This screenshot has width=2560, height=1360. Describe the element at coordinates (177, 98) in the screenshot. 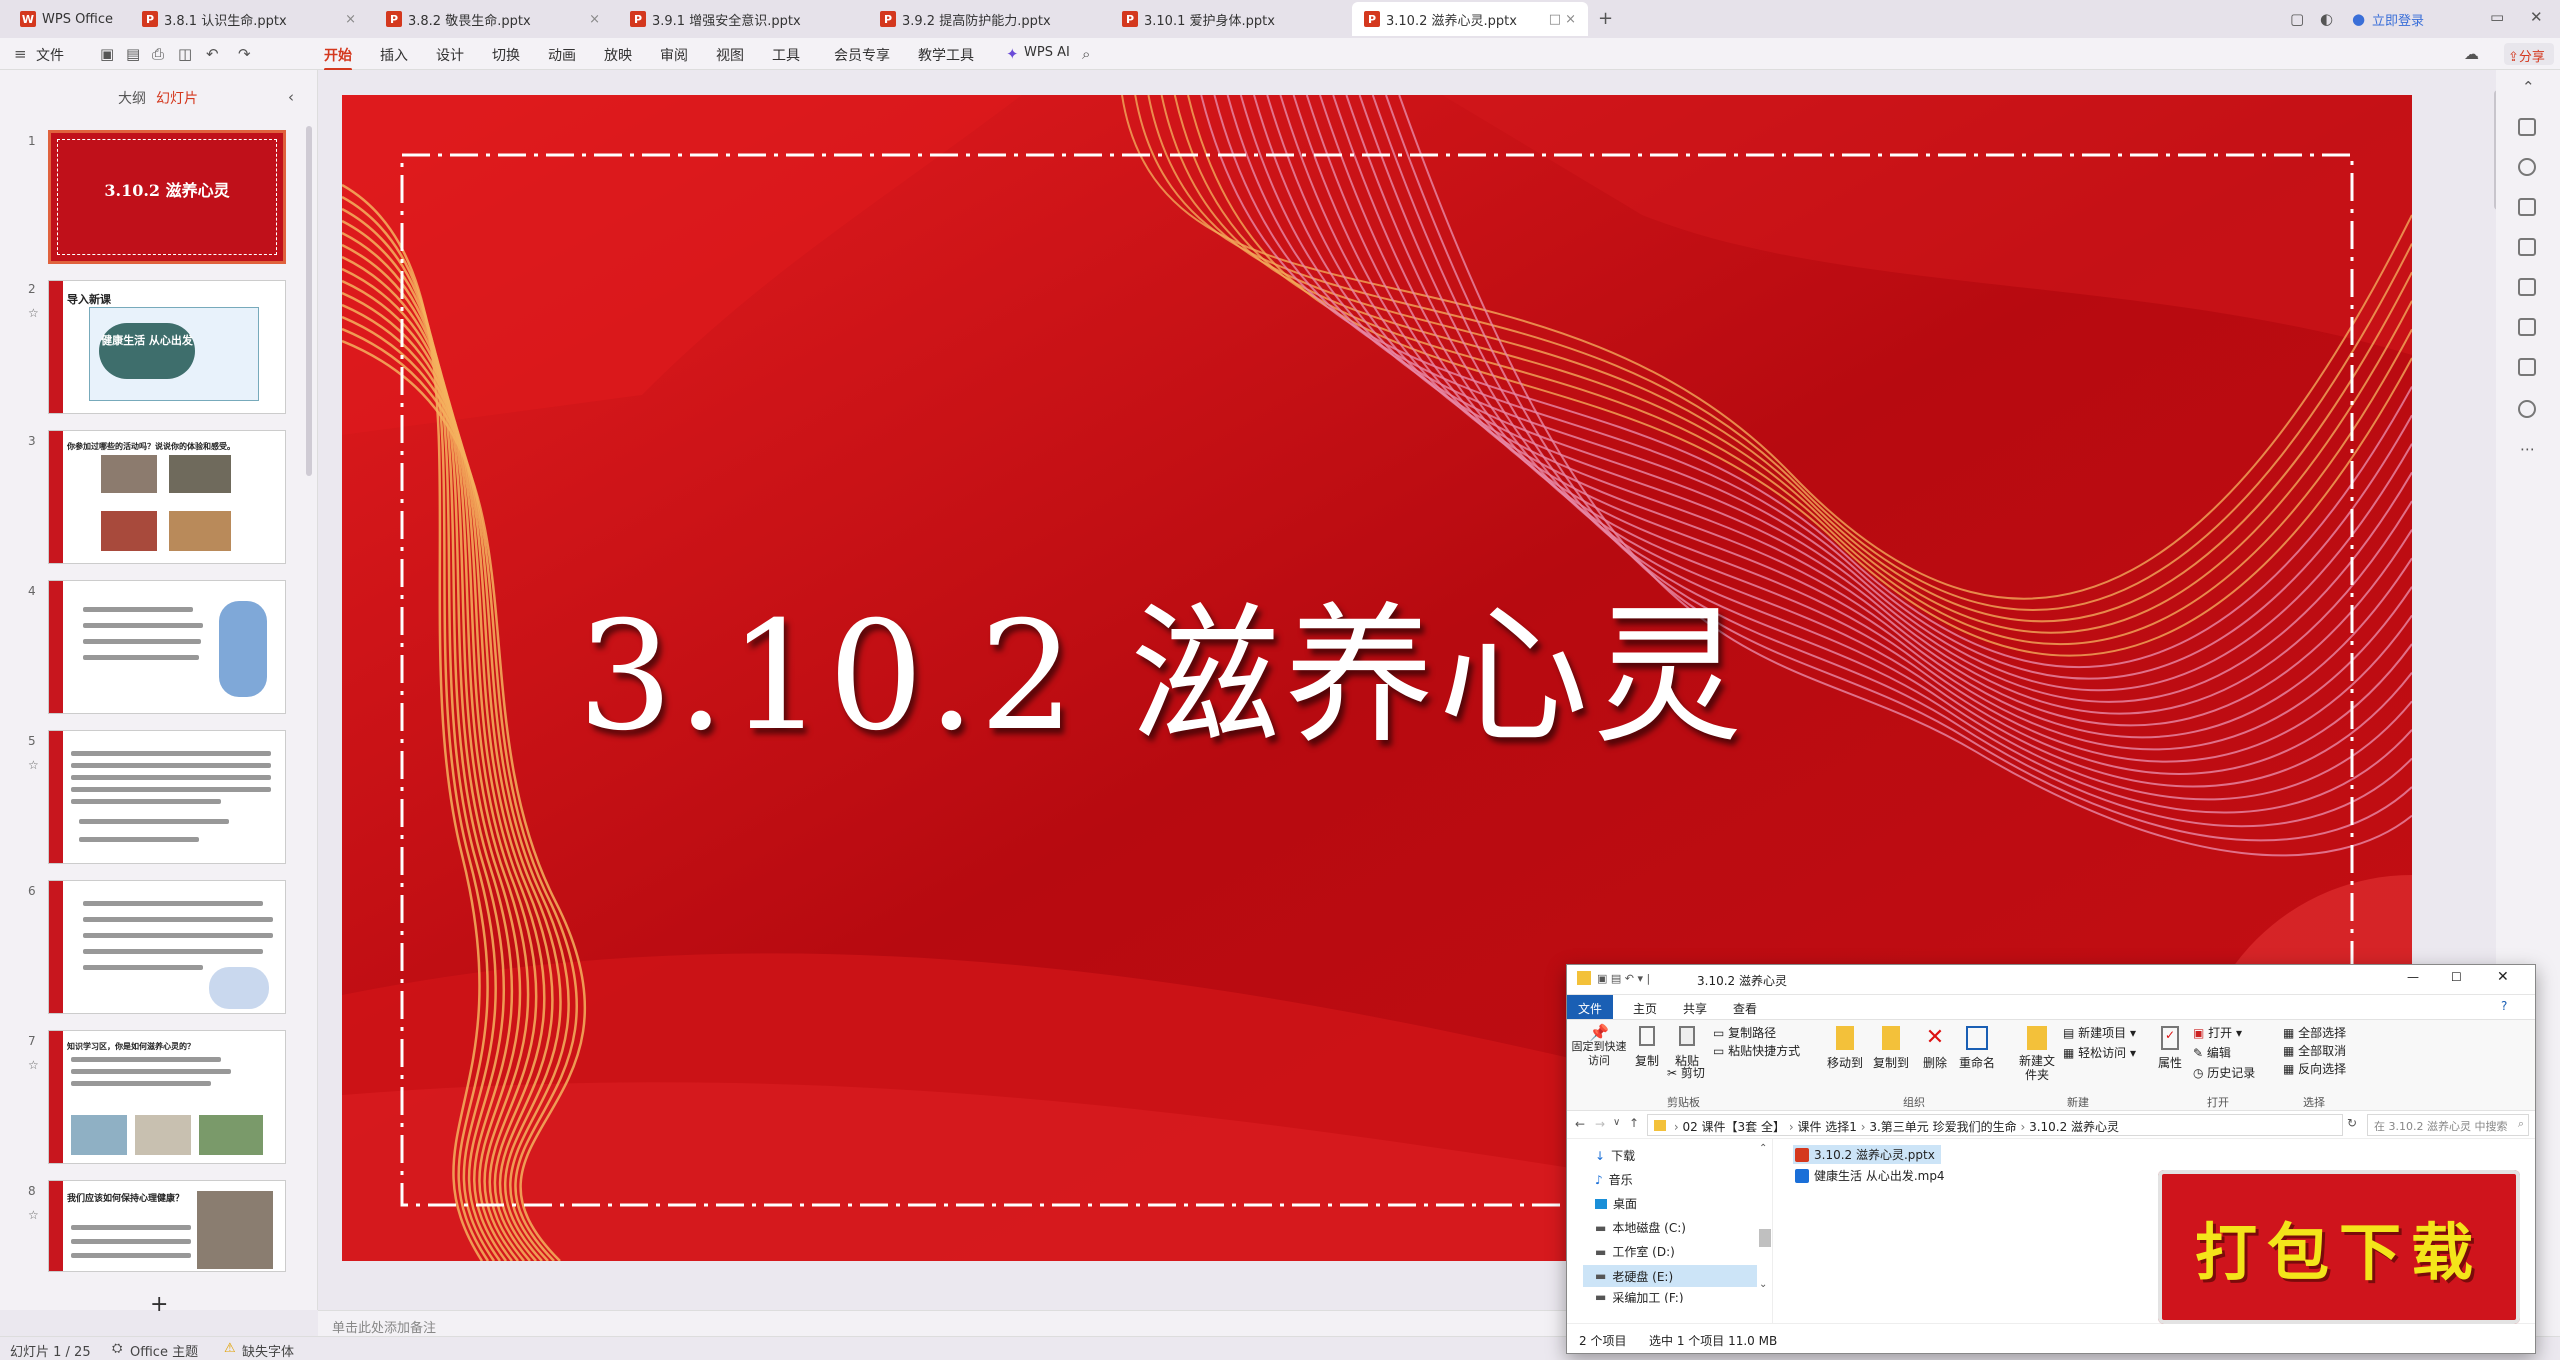

I see `slides-tab: 幻灯片` at that location.